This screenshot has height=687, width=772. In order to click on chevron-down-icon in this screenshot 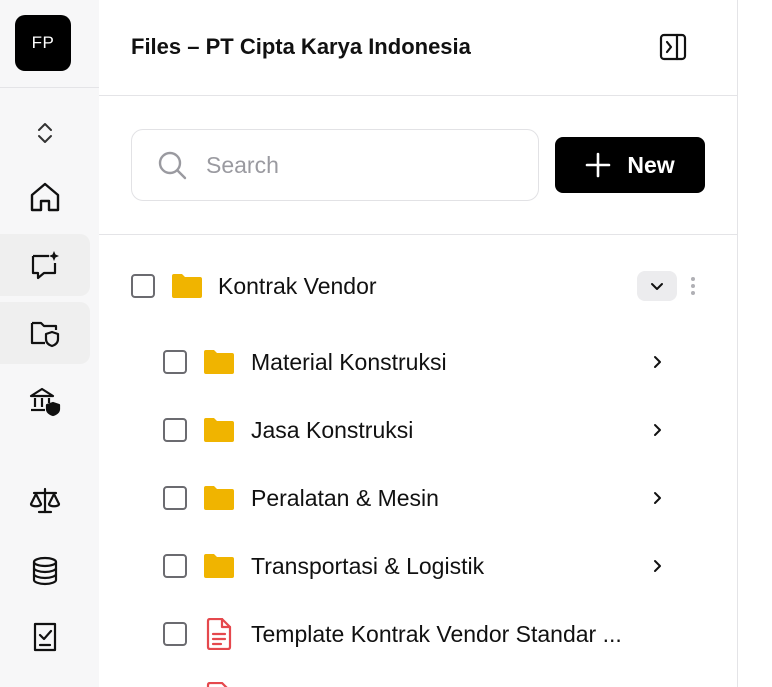, I will do `click(657, 286)`.